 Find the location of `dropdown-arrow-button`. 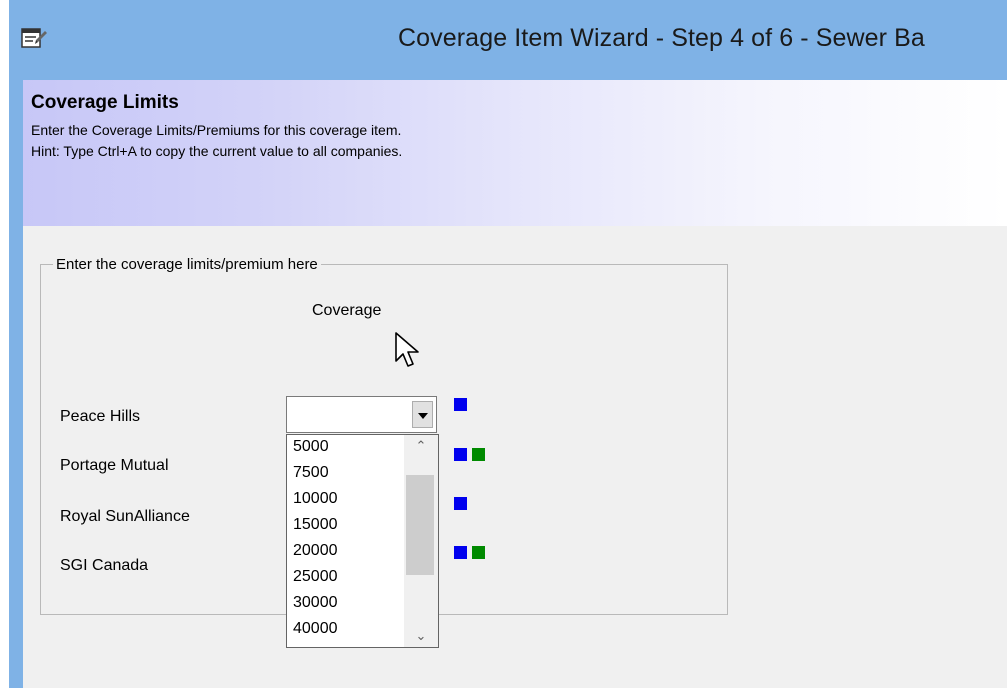

dropdown-arrow-button is located at coordinates (422, 414).